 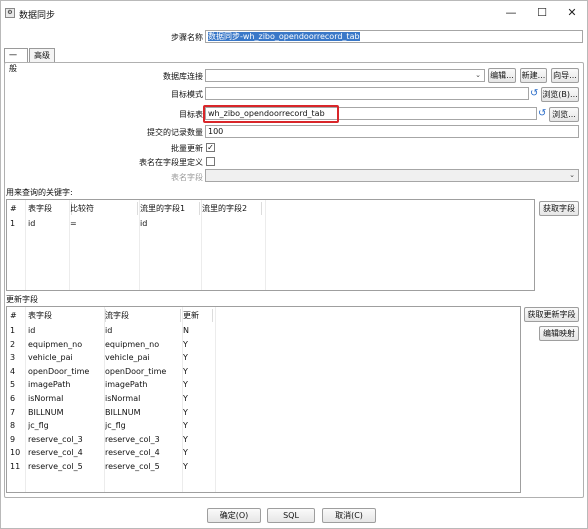 I want to click on commit-size-input: 100, so click(x=392, y=131).